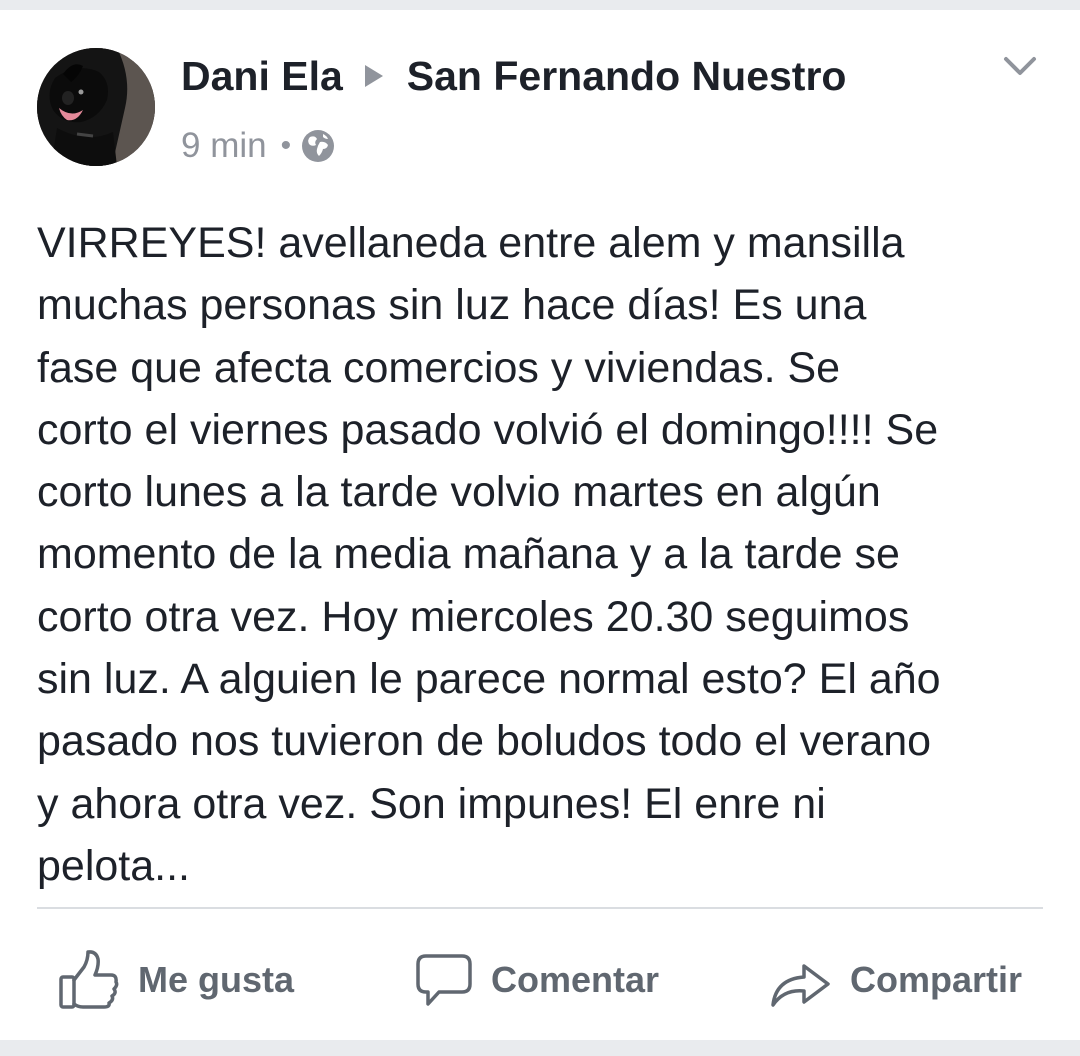 The image size is (1080, 1056). Describe the element at coordinates (627, 76) in the screenshot. I see `group-name: San Fernando Nuestro` at that location.